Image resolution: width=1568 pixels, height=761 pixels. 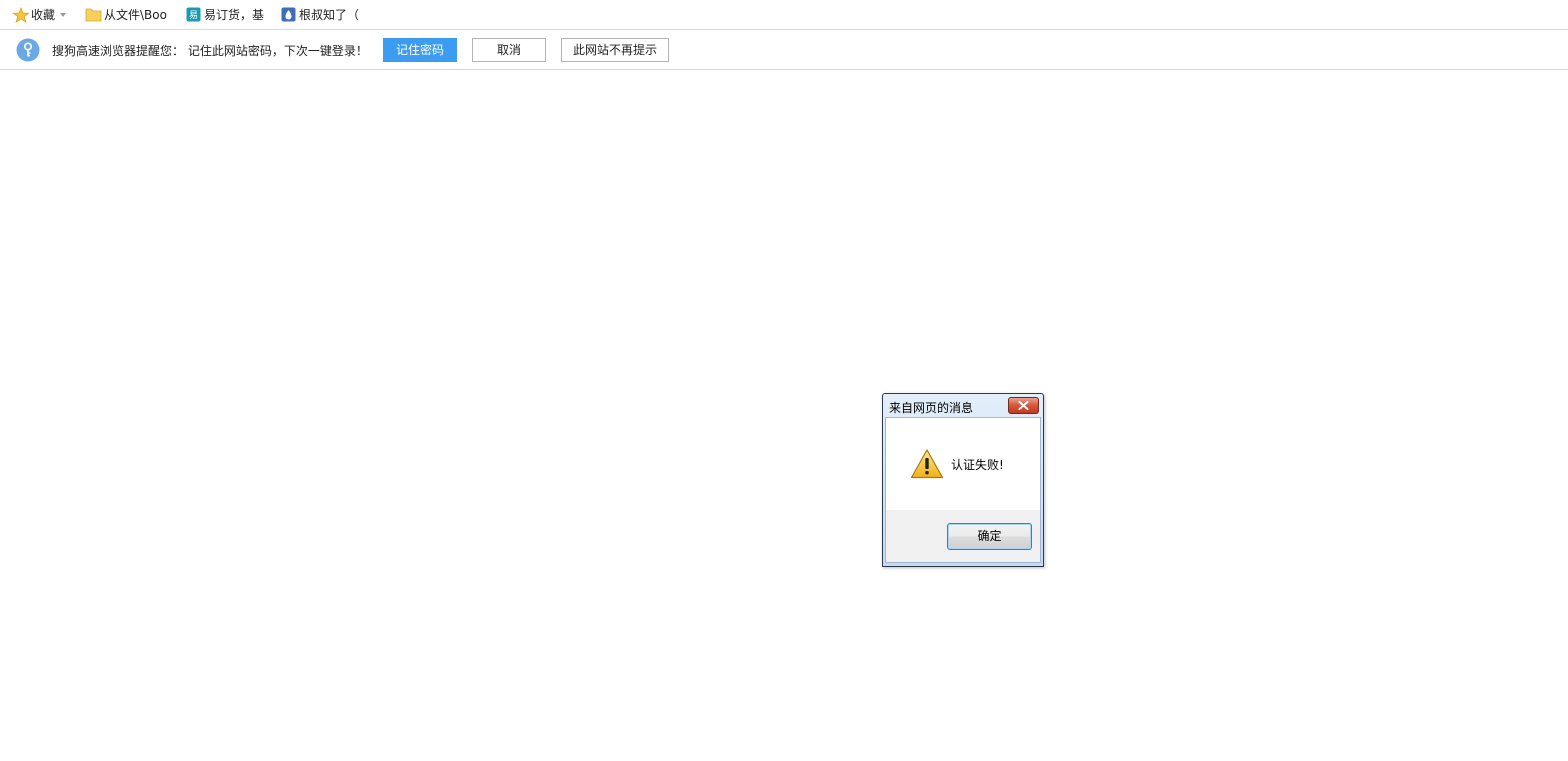 What do you see at coordinates (420, 50) in the screenshot?
I see `remember-password-button: 记住密码` at bounding box center [420, 50].